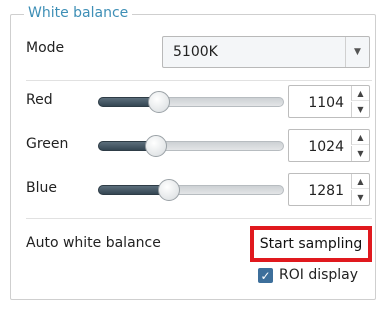  Describe the element at coordinates (169, 190) in the screenshot. I see `blue-slider-thumb` at that location.